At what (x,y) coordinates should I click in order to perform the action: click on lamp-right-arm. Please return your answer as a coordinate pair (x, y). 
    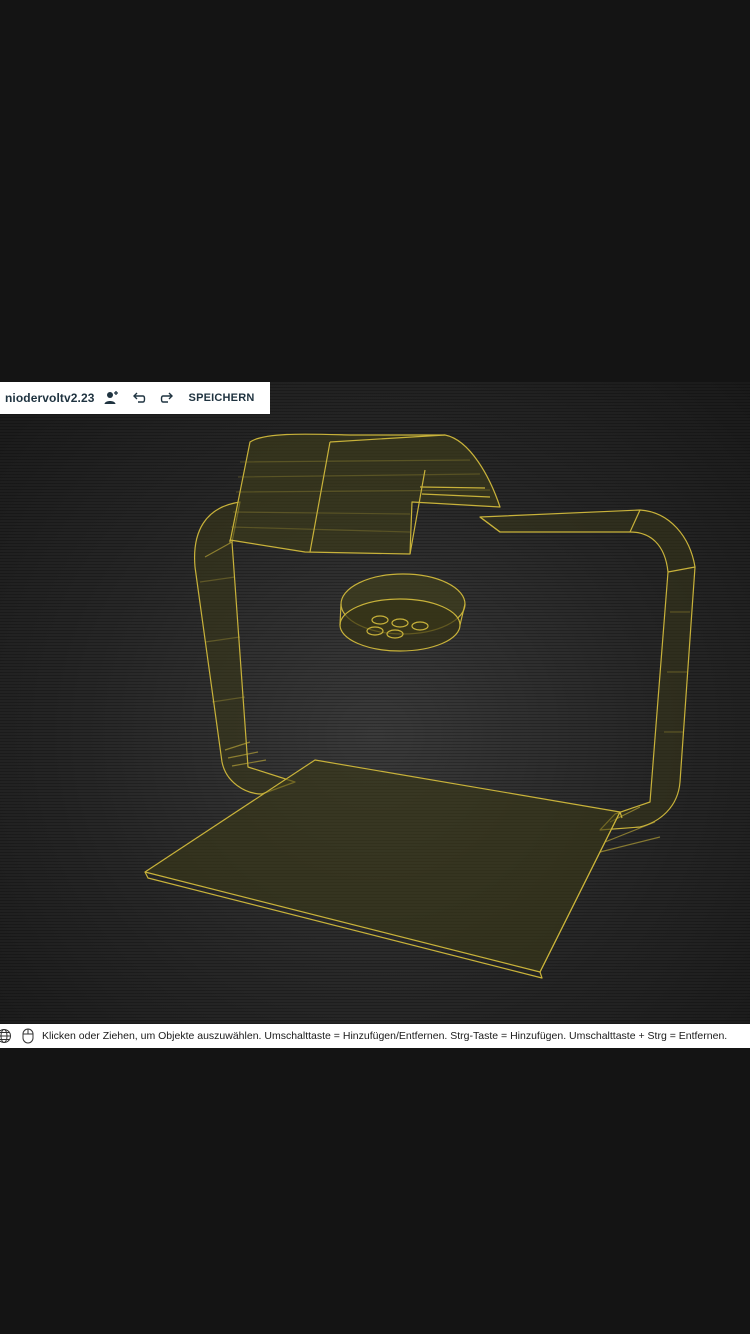
    Looking at the image, I should click on (587, 670).